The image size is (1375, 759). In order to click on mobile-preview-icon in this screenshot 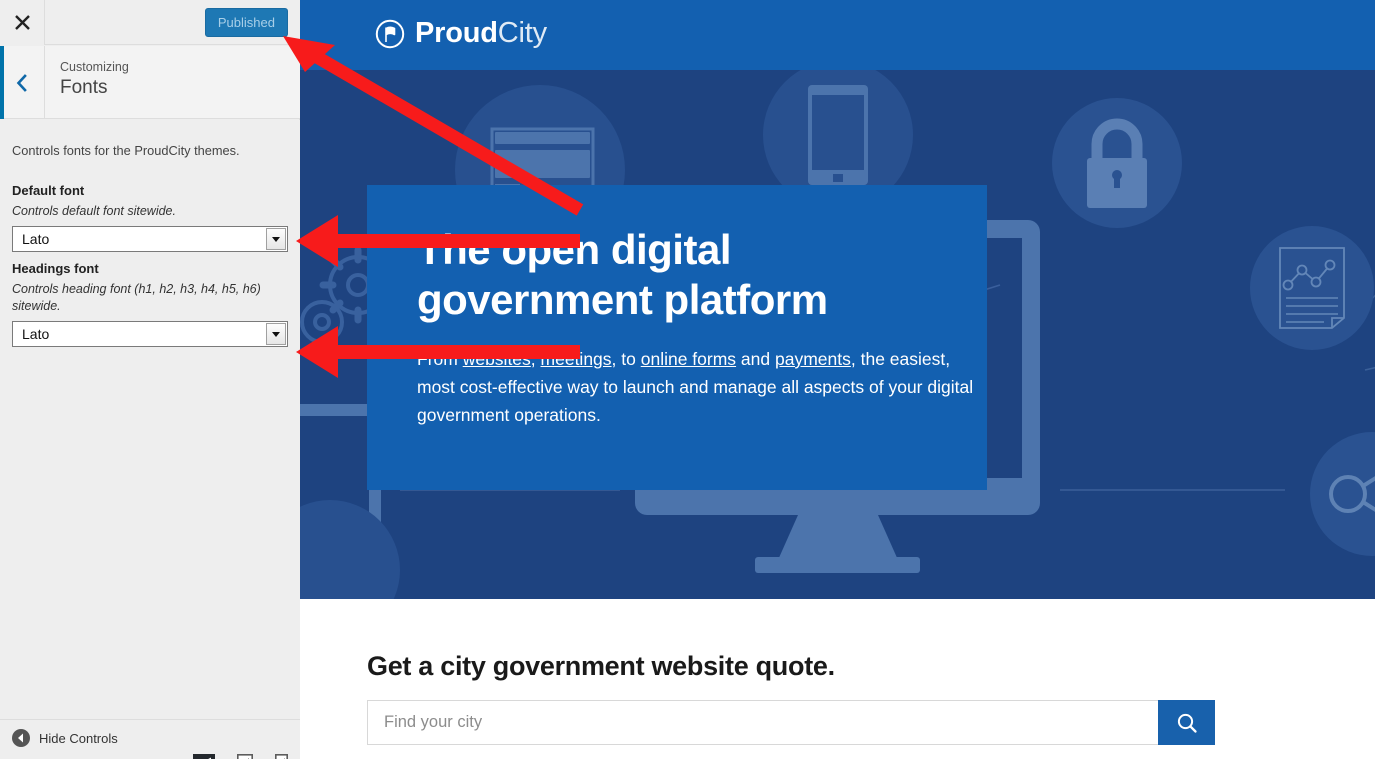, I will do `click(281, 756)`.